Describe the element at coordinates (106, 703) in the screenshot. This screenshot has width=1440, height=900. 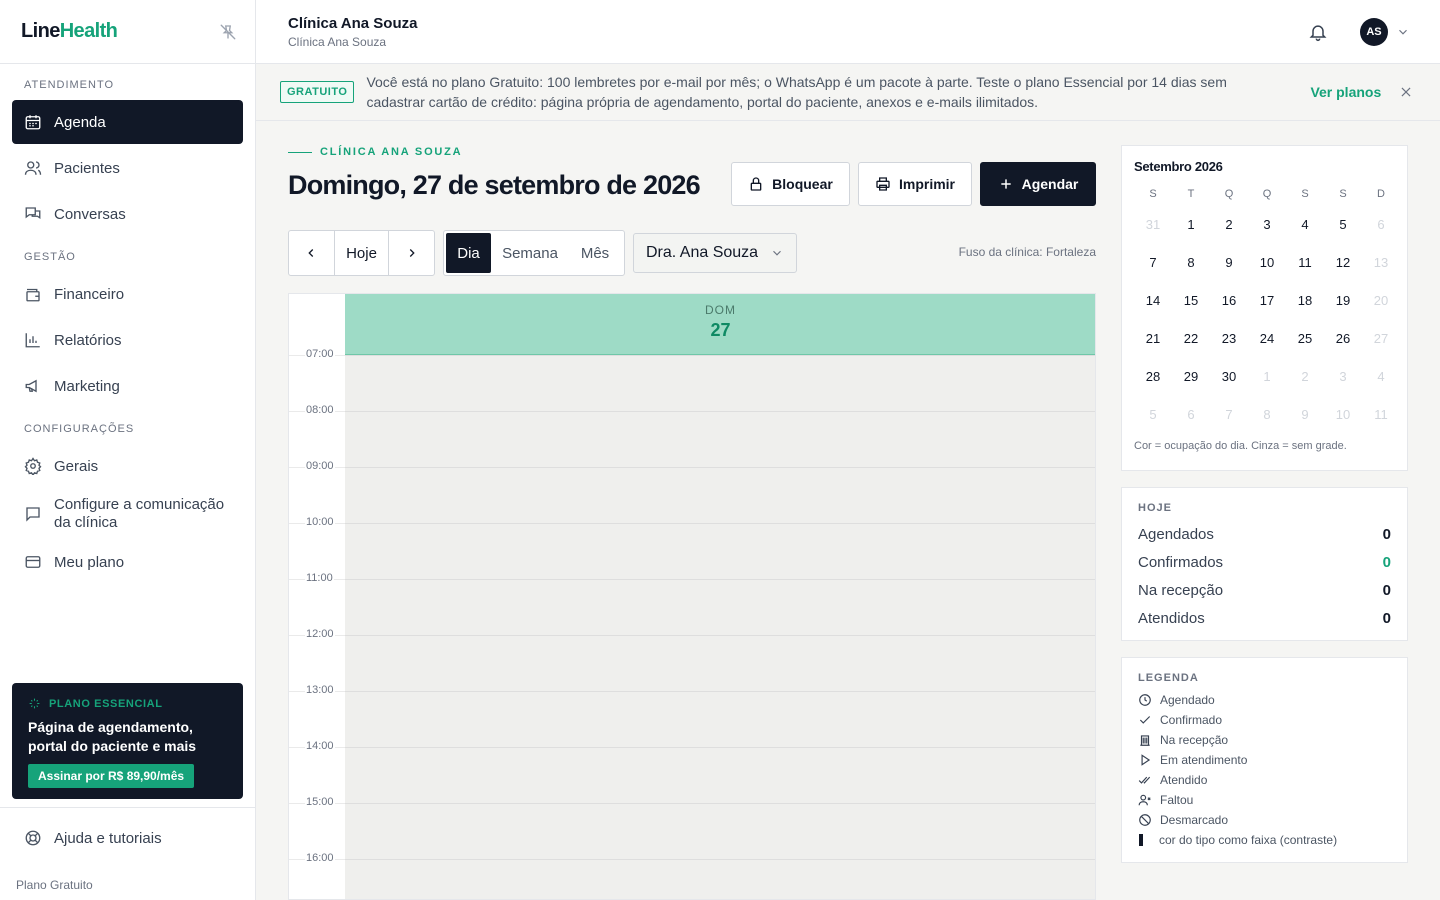
I see `promo-tag-label: PLANO ESSENCIAL` at that location.